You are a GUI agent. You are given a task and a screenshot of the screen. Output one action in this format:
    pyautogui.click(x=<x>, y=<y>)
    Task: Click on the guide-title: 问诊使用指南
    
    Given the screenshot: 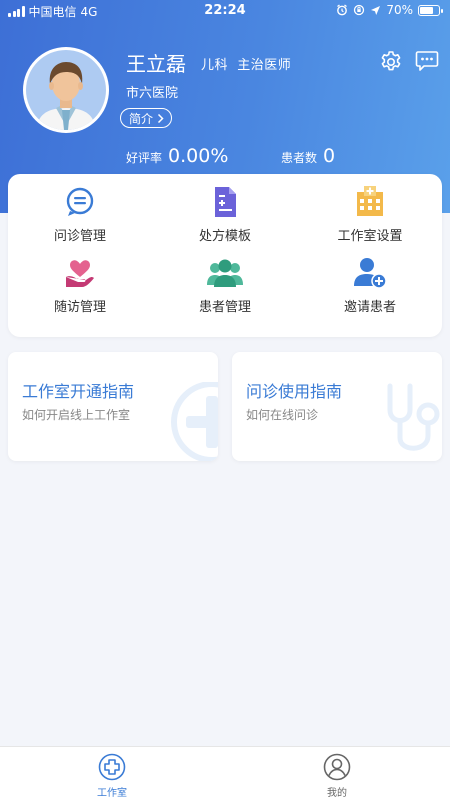 What is the action you would take?
    pyautogui.click(x=294, y=391)
    